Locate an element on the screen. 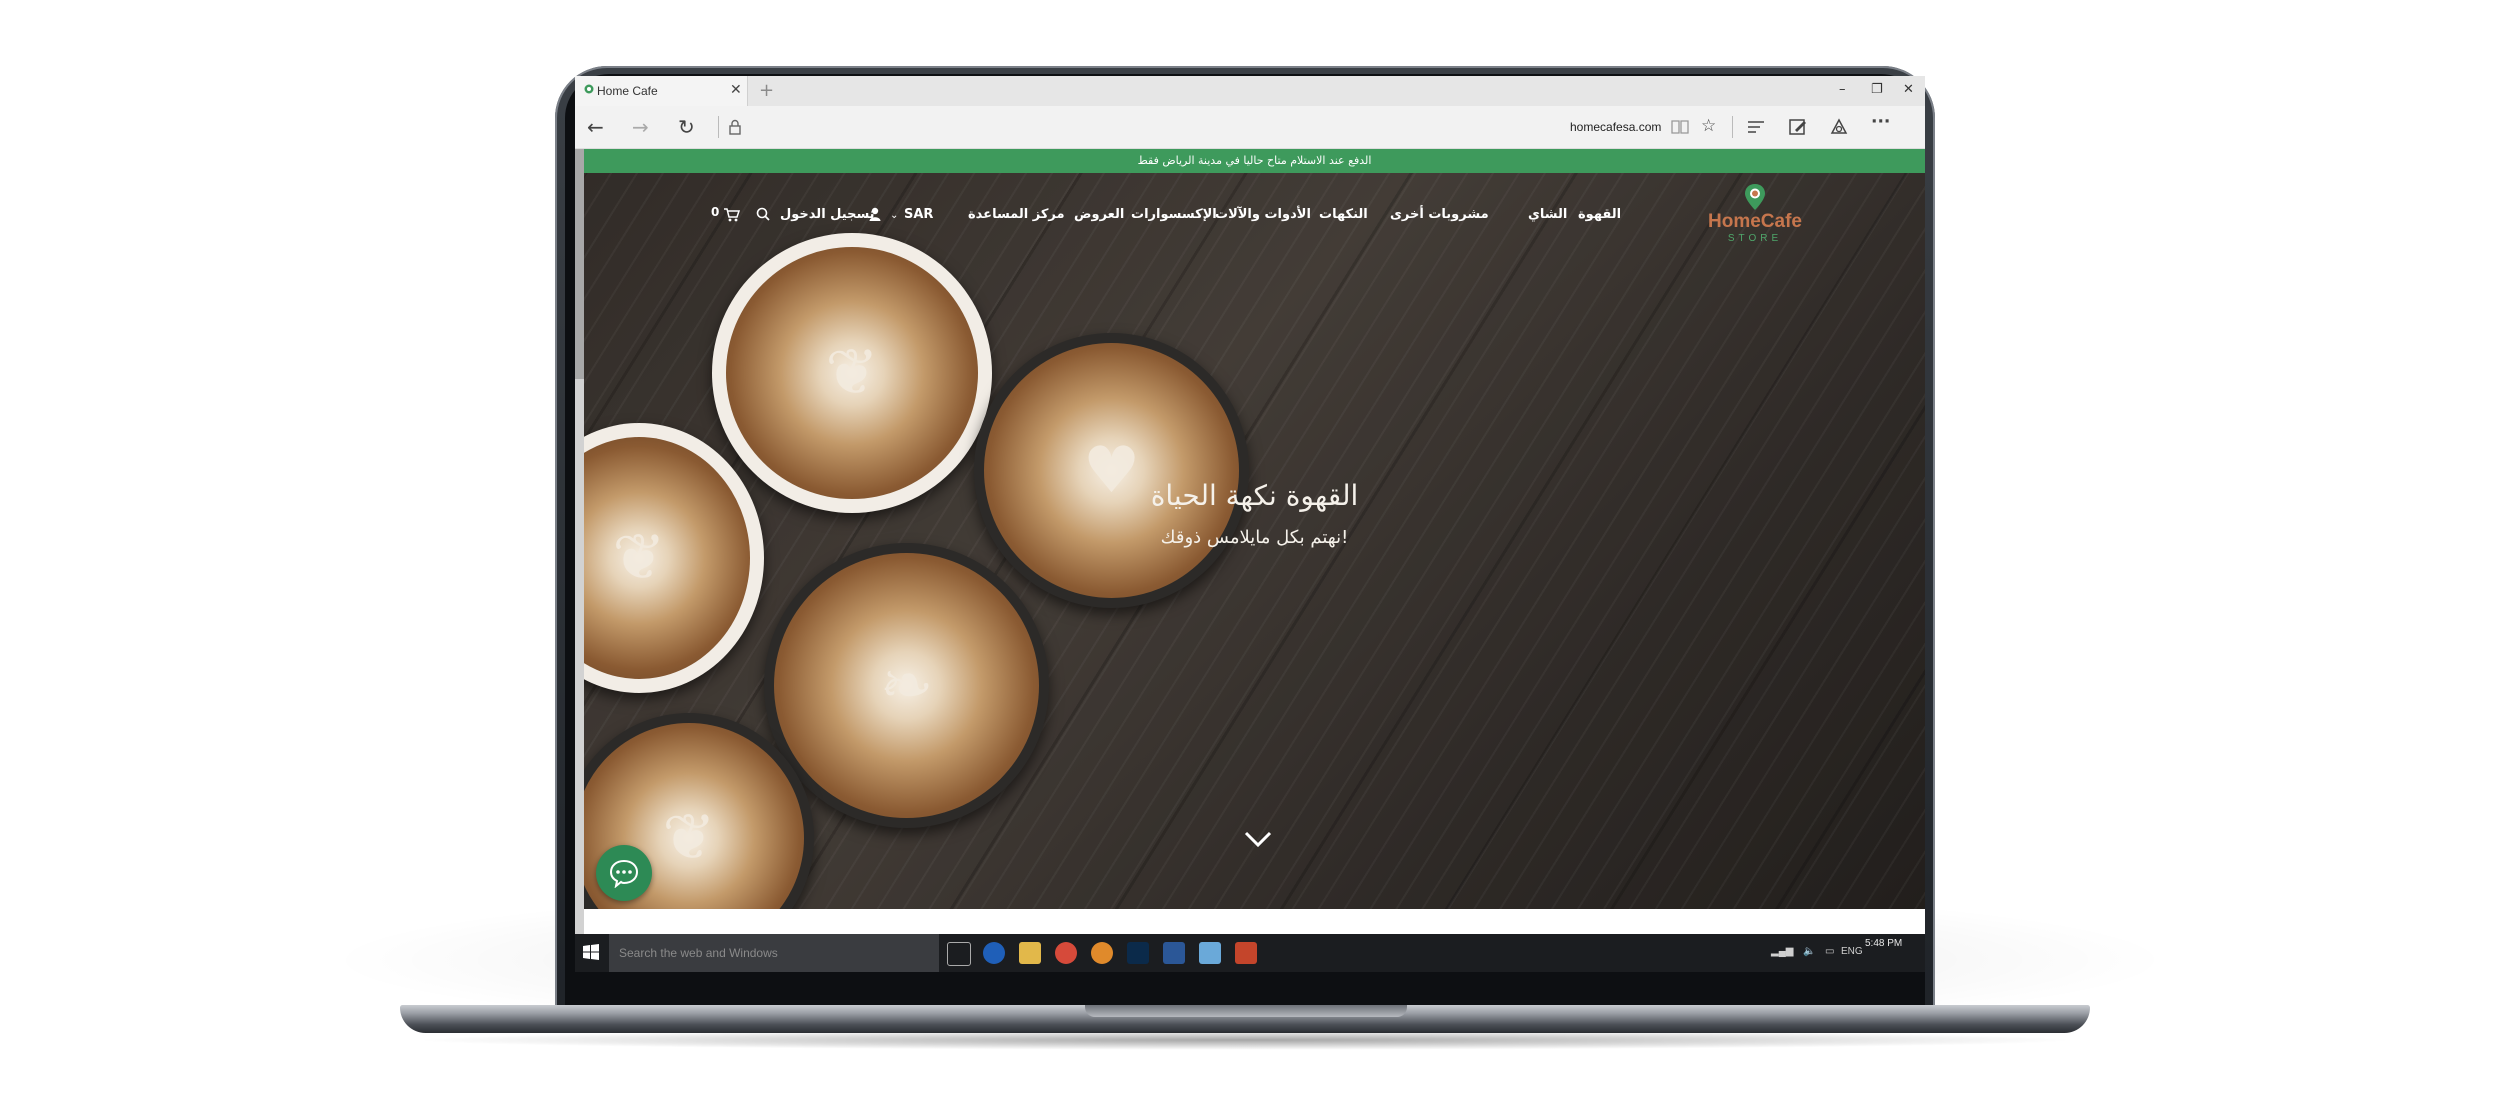 This screenshot has height=1097, width=2500. back-icon: ← is located at coordinates (595, 127).